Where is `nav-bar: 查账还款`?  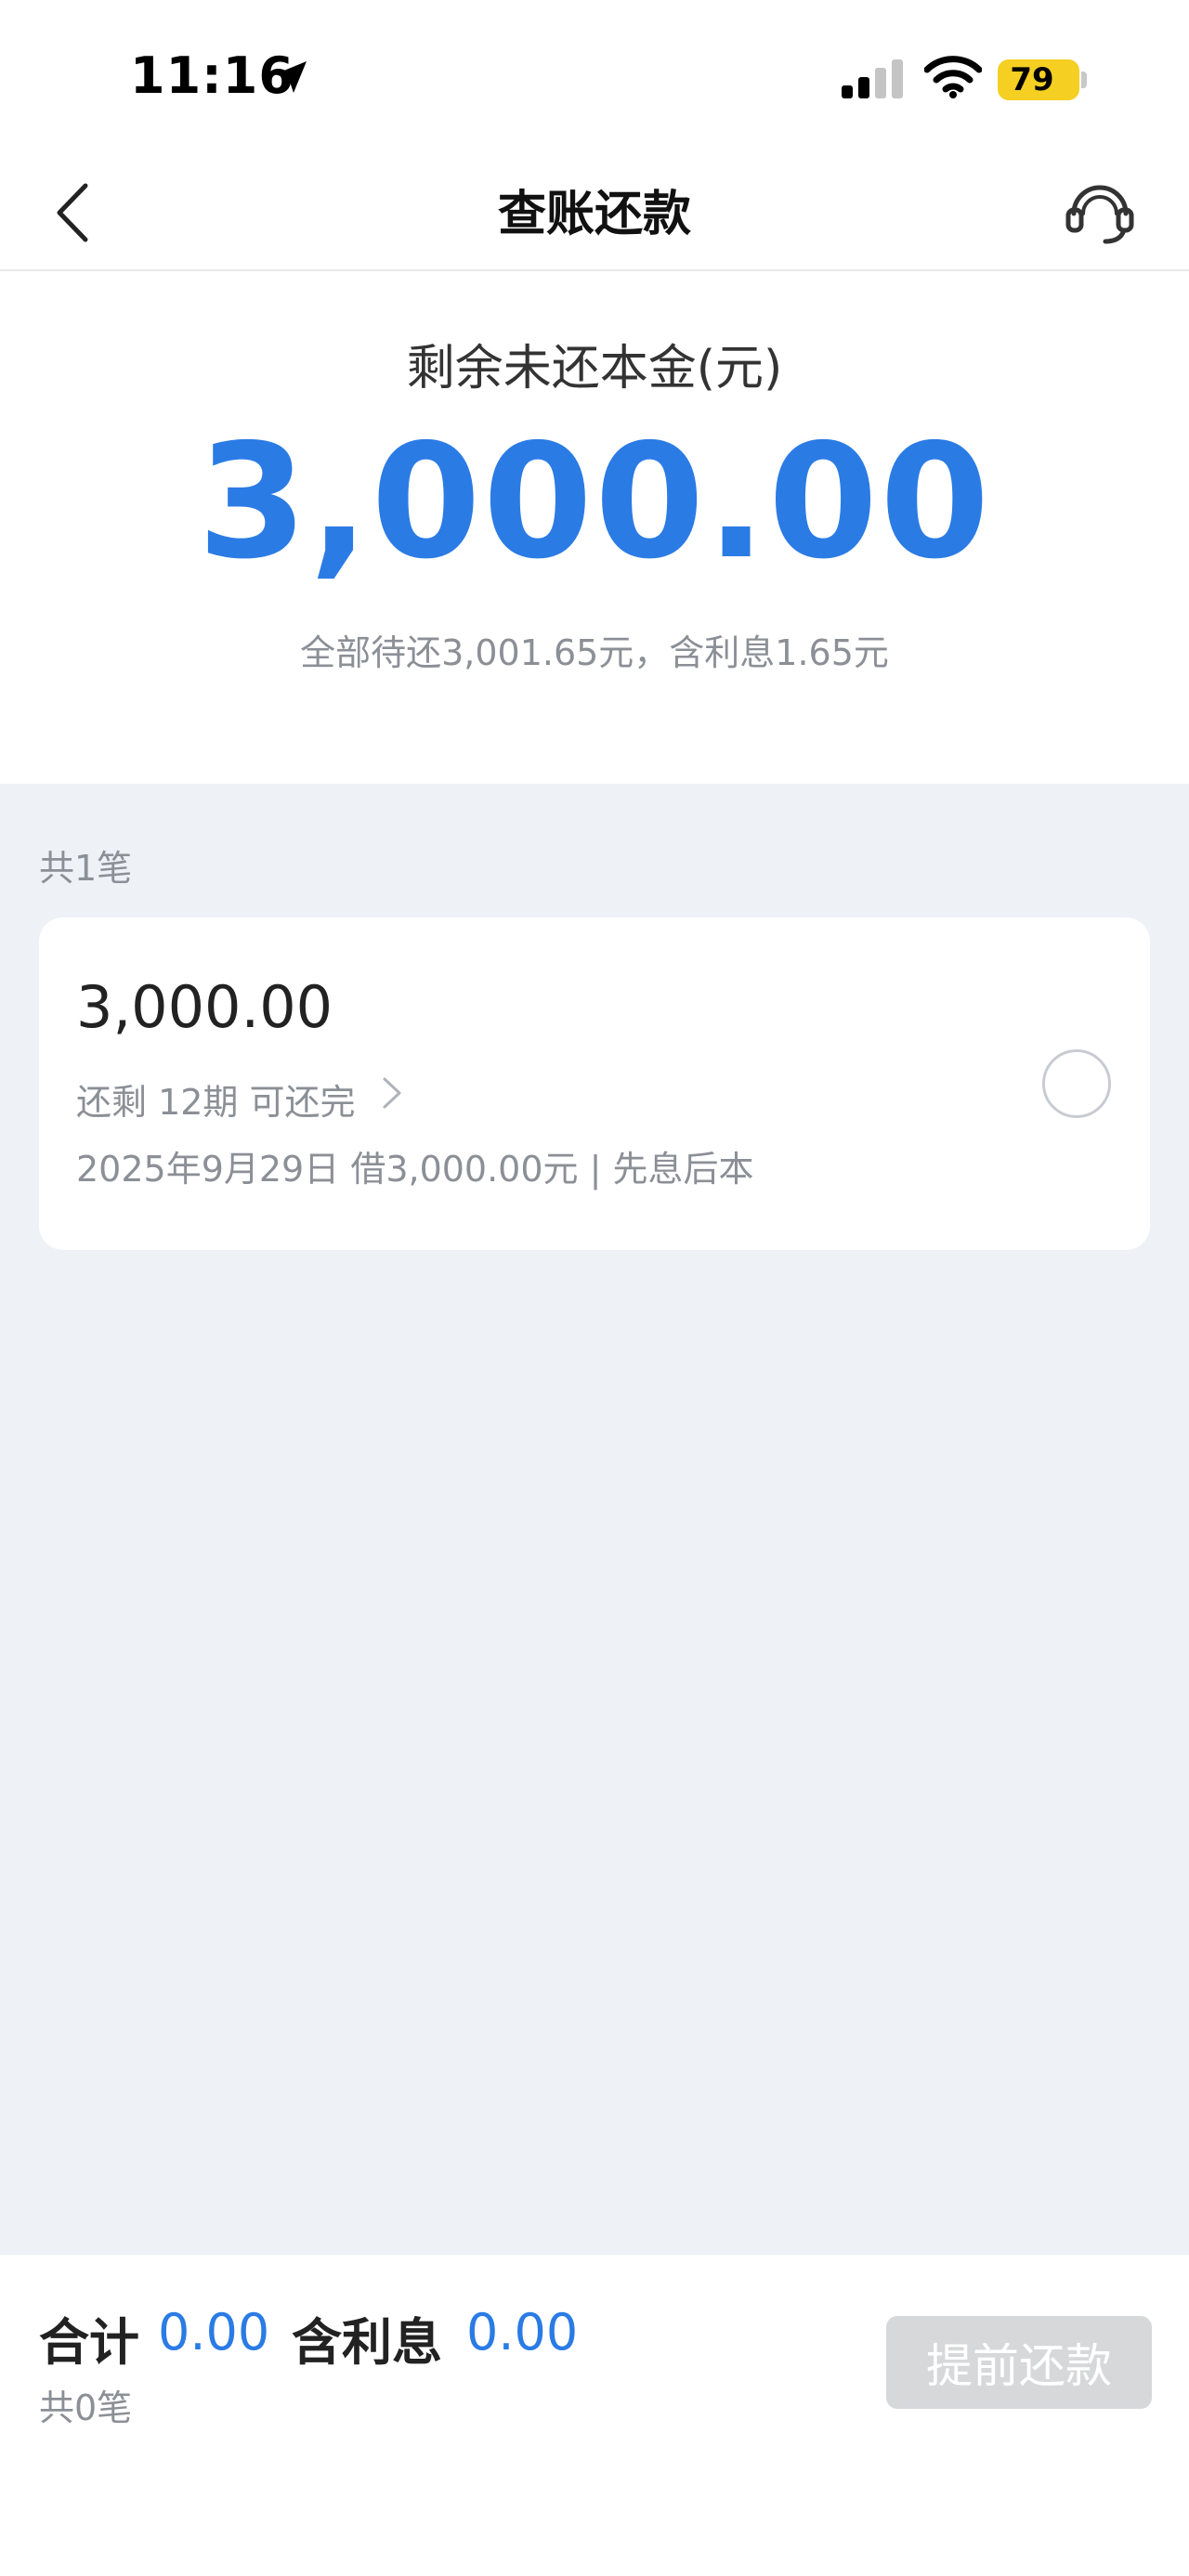
nav-bar: 查账还款 is located at coordinates (594, 205).